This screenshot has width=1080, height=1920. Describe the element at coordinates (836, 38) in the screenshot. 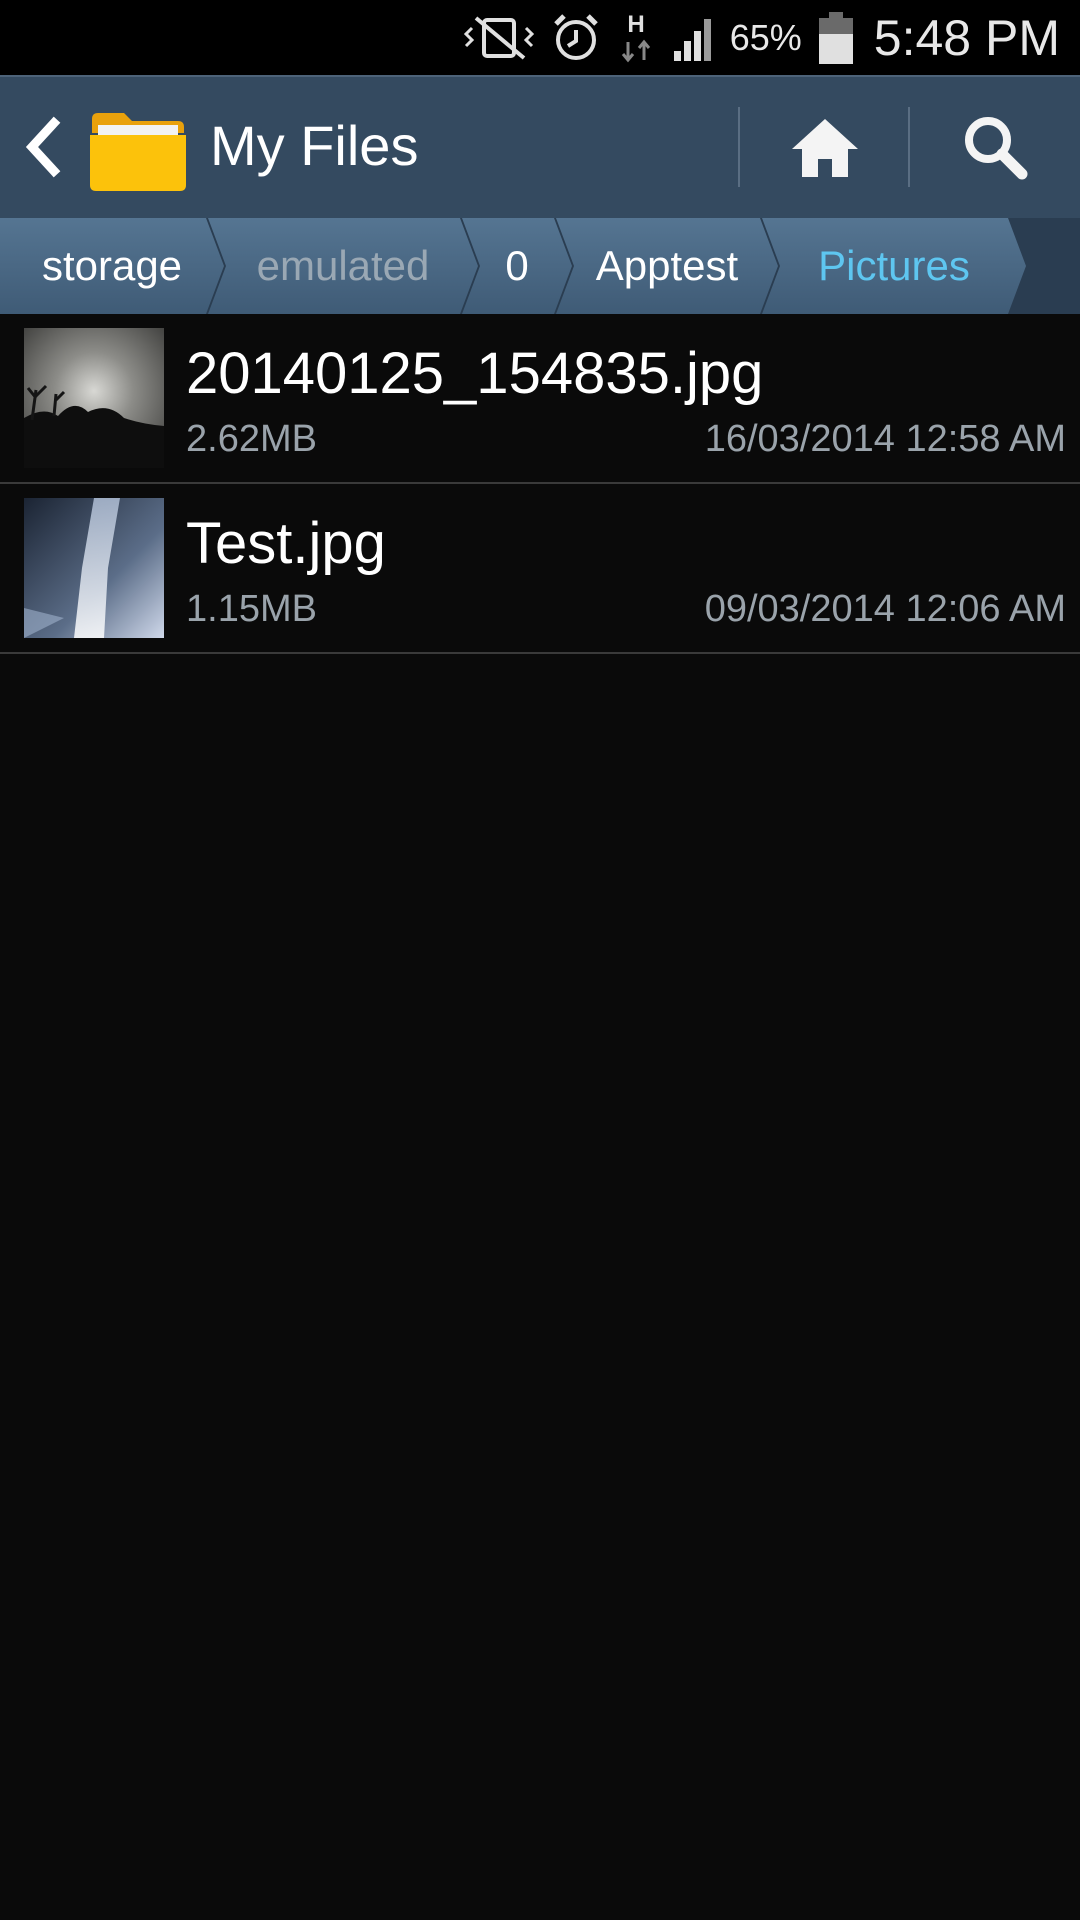

I see `battery-icon` at that location.